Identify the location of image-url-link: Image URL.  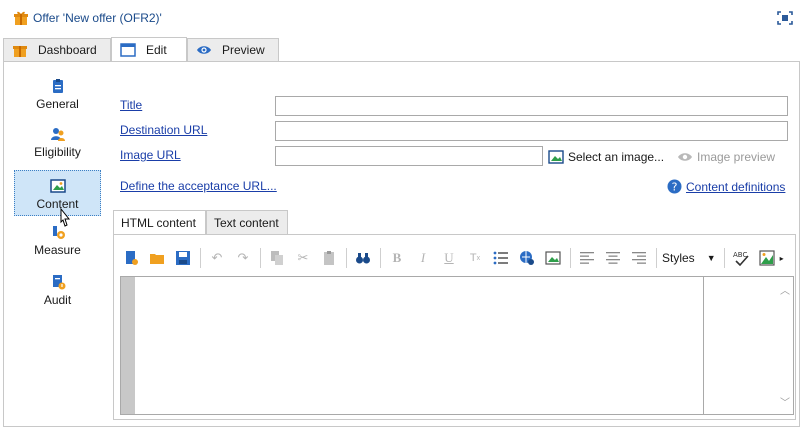
(150, 155).